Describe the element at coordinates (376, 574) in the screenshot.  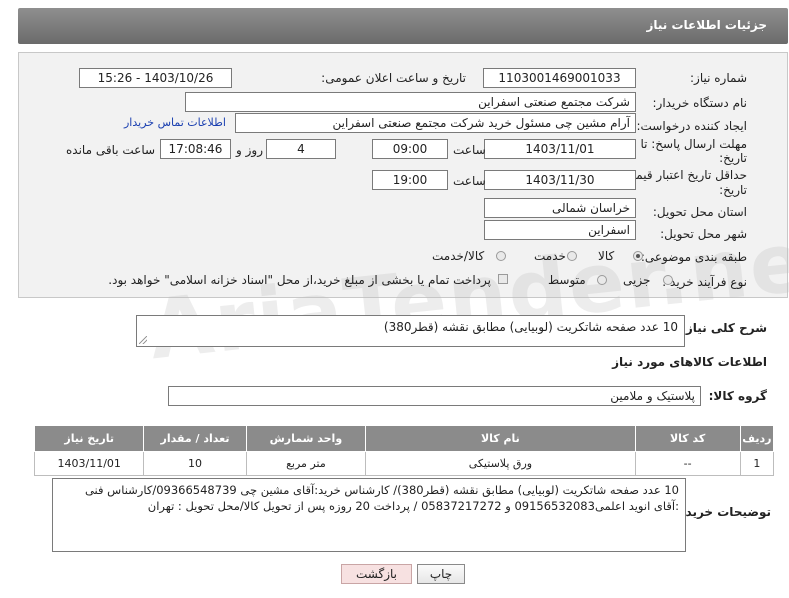
I see `back-button: بازگشت` at that location.